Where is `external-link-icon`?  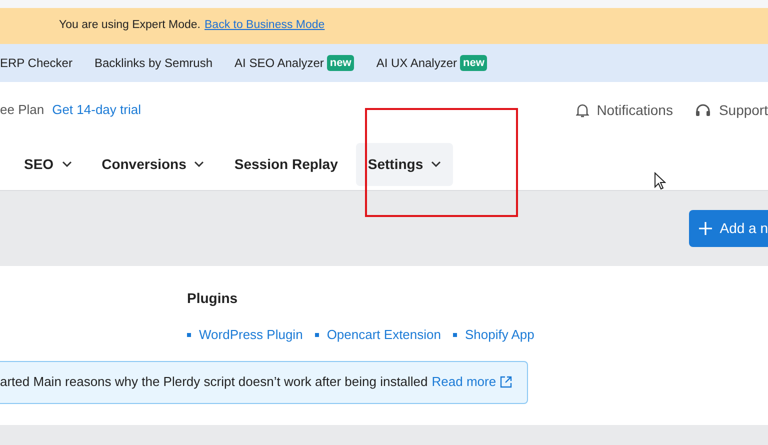 external-link-icon is located at coordinates (506, 382).